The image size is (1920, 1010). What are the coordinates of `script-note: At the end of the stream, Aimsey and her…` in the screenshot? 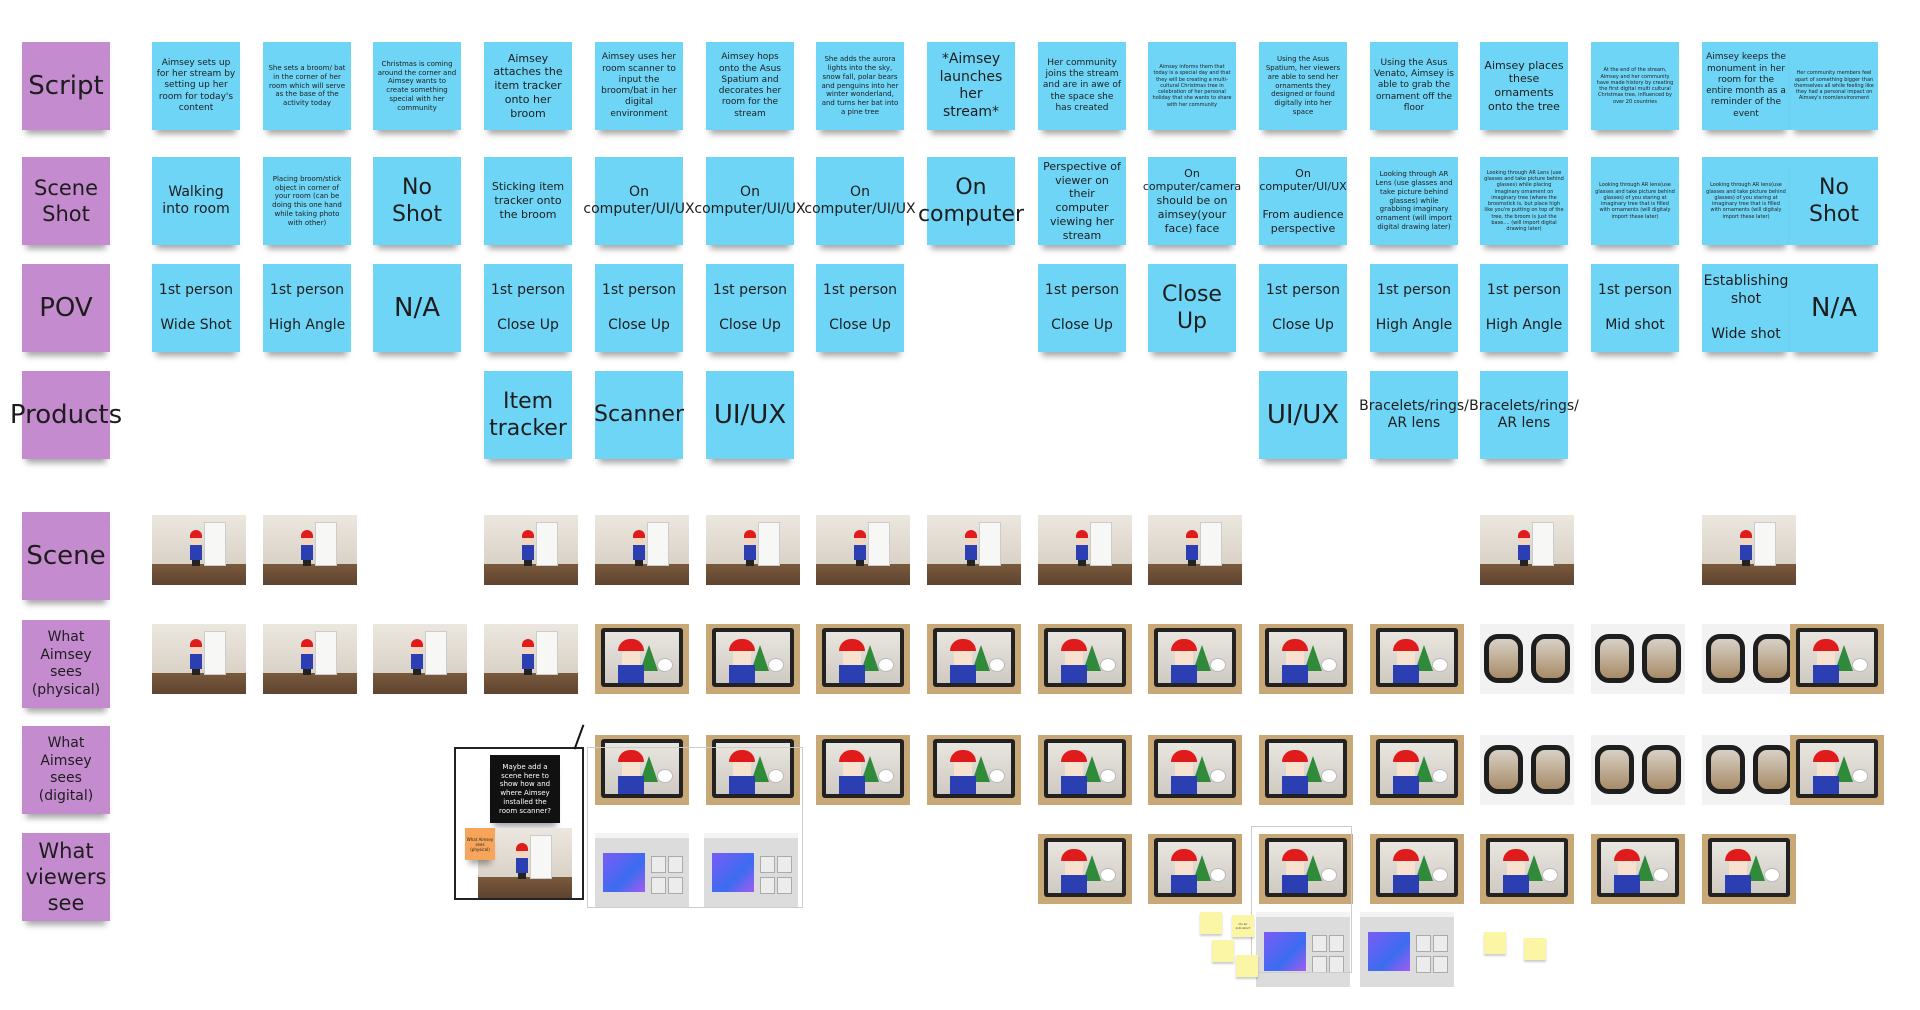 It's located at (1635, 86).